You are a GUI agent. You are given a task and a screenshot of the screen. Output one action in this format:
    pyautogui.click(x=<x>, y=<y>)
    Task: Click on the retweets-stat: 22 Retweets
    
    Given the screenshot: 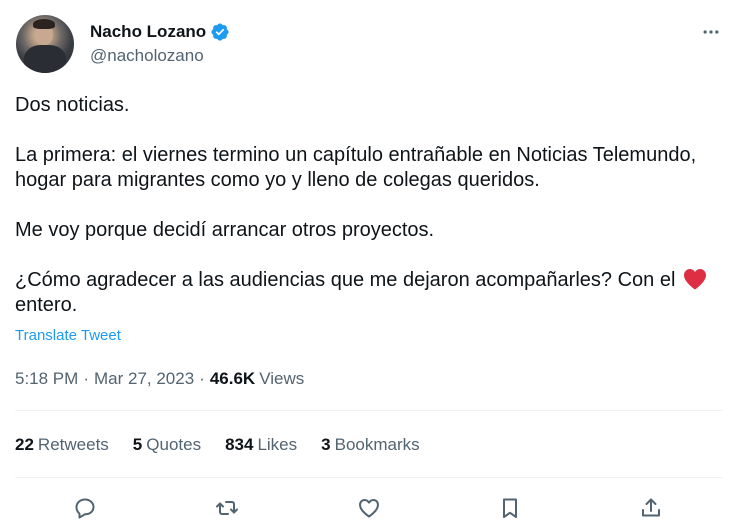 What is the action you would take?
    pyautogui.click(x=62, y=445)
    